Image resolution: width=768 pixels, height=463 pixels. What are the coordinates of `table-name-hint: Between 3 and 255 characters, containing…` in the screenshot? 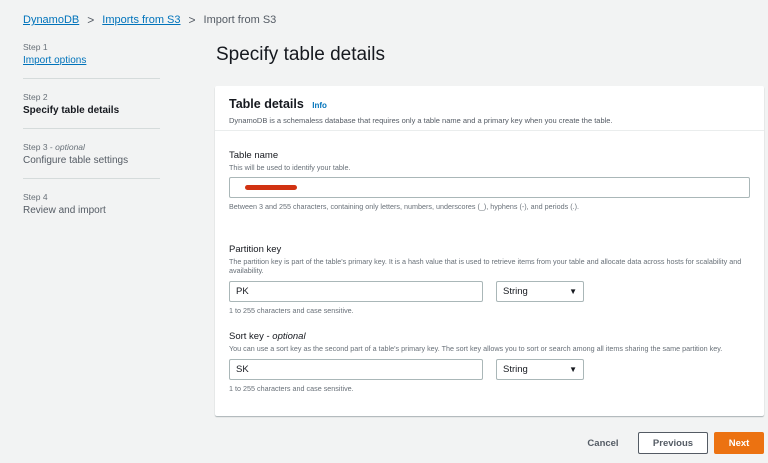 It's located at (404, 206).